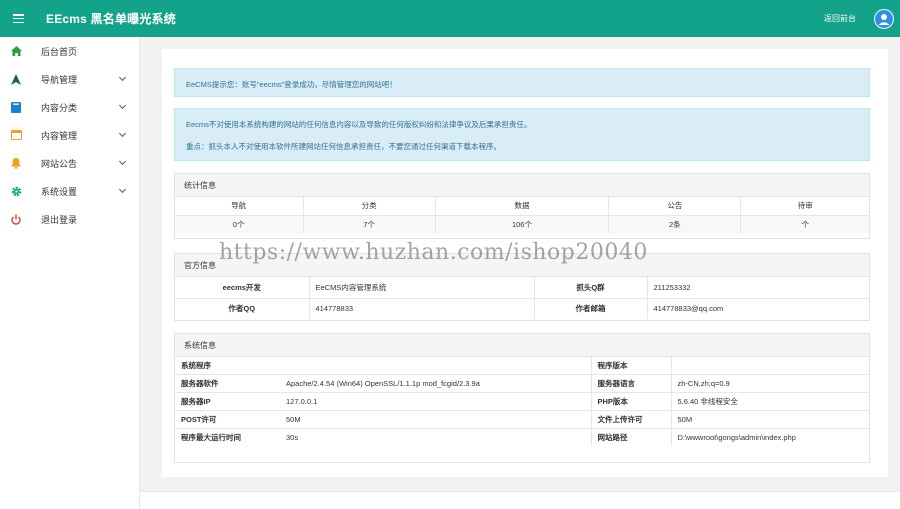 The height and width of the screenshot is (509, 900). I want to click on book-icon, so click(16, 107).